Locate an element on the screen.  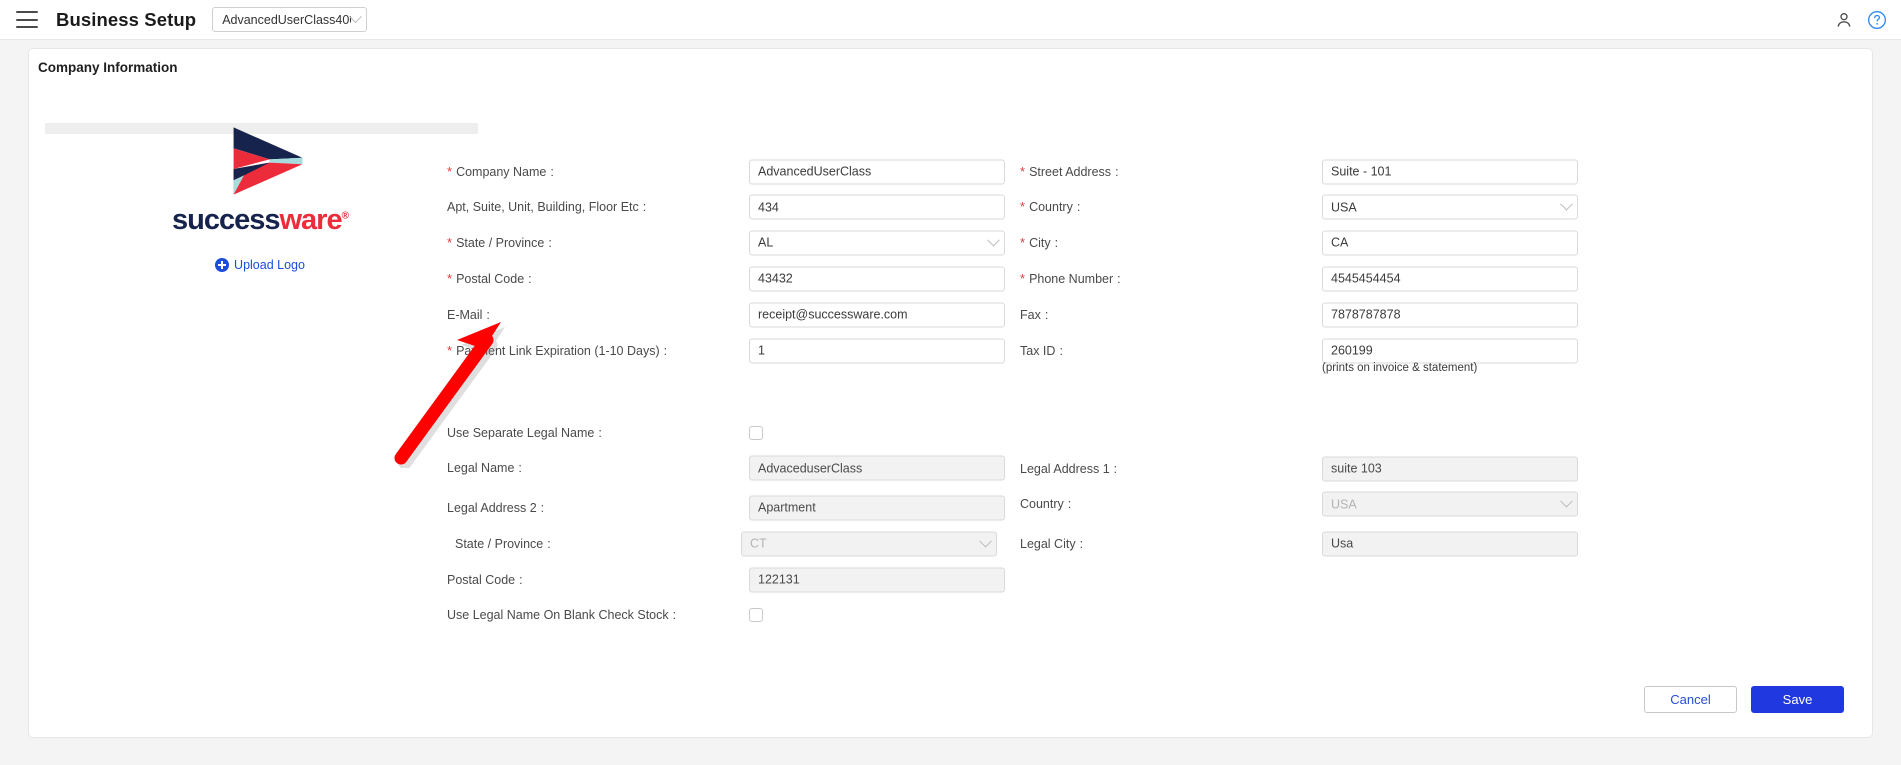
cancel-button: Cancel is located at coordinates (1690, 699).